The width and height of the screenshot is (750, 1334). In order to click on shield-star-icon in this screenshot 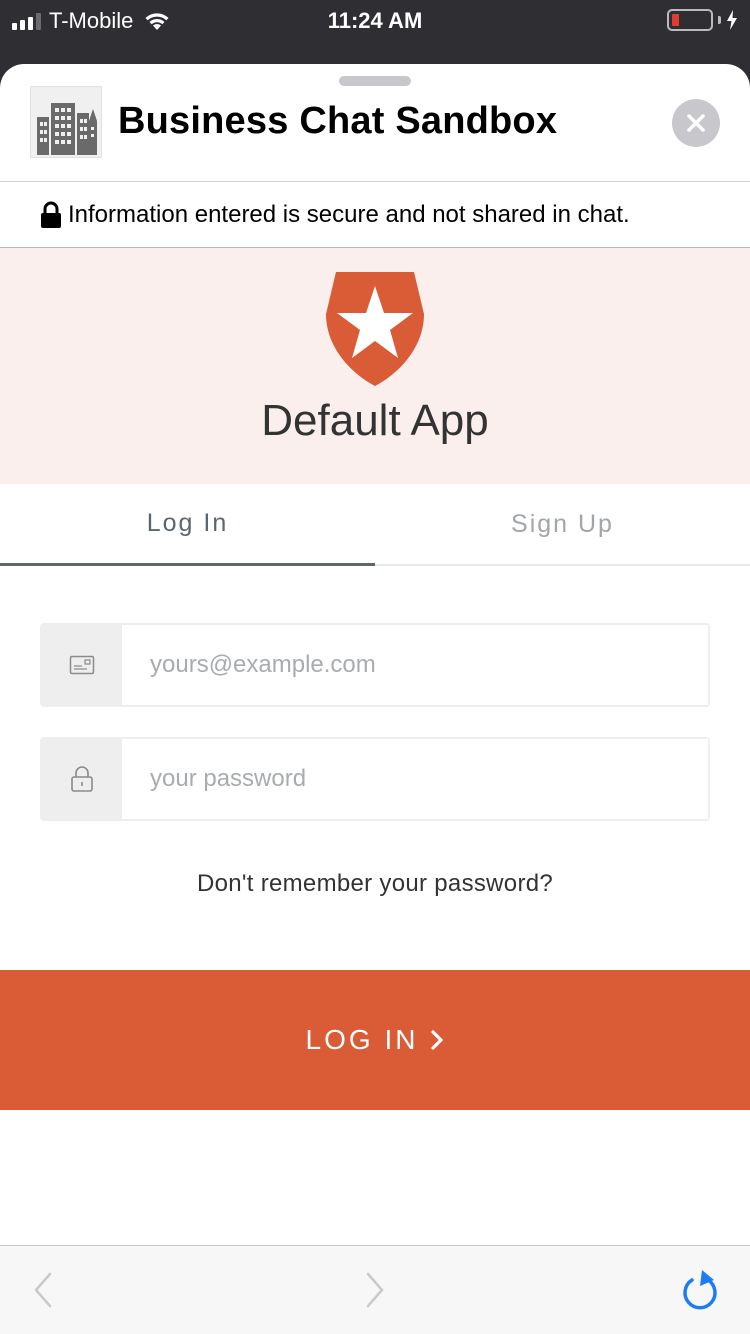, I will do `click(375, 329)`.